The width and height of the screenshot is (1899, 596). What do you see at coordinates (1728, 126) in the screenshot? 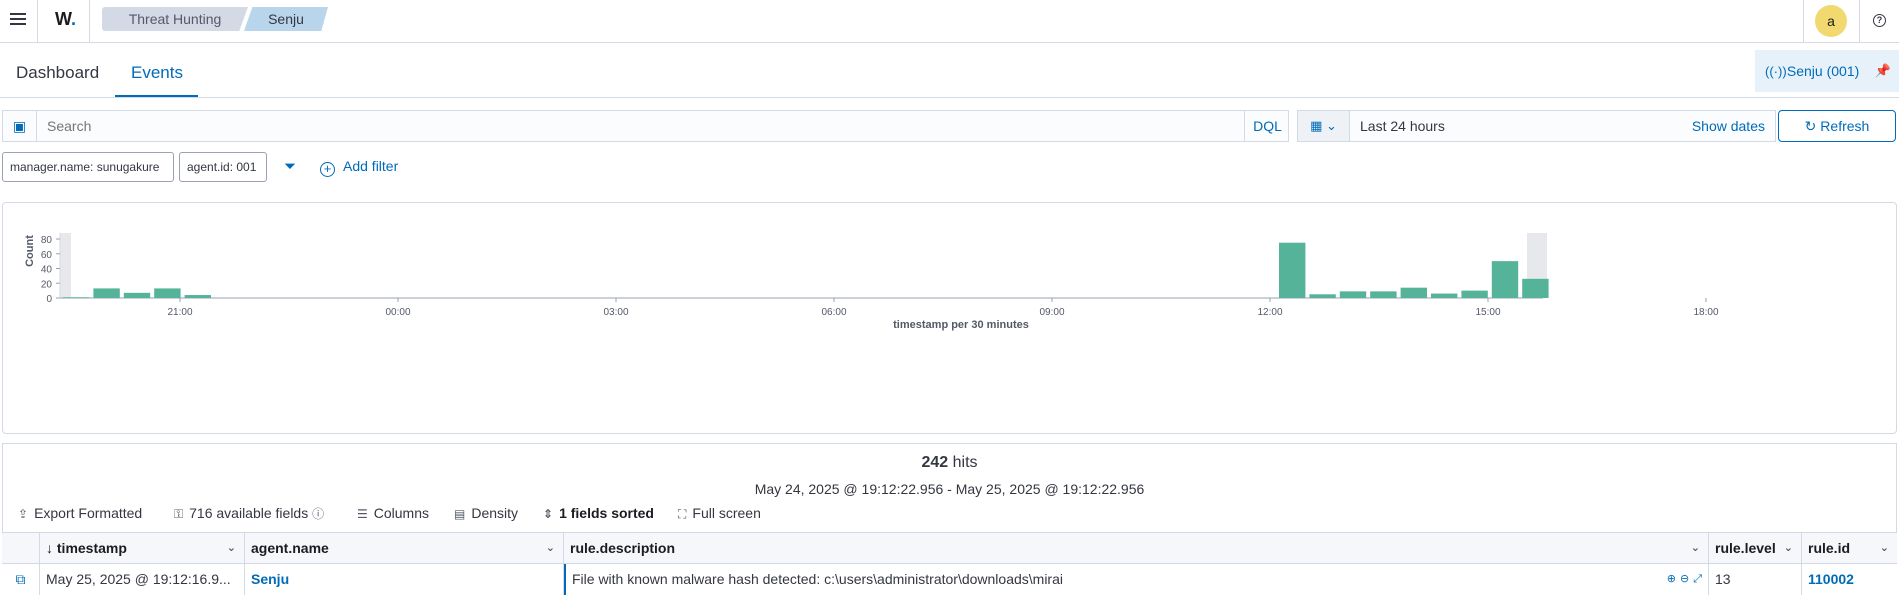
I see `show-dates-link: Show dates` at bounding box center [1728, 126].